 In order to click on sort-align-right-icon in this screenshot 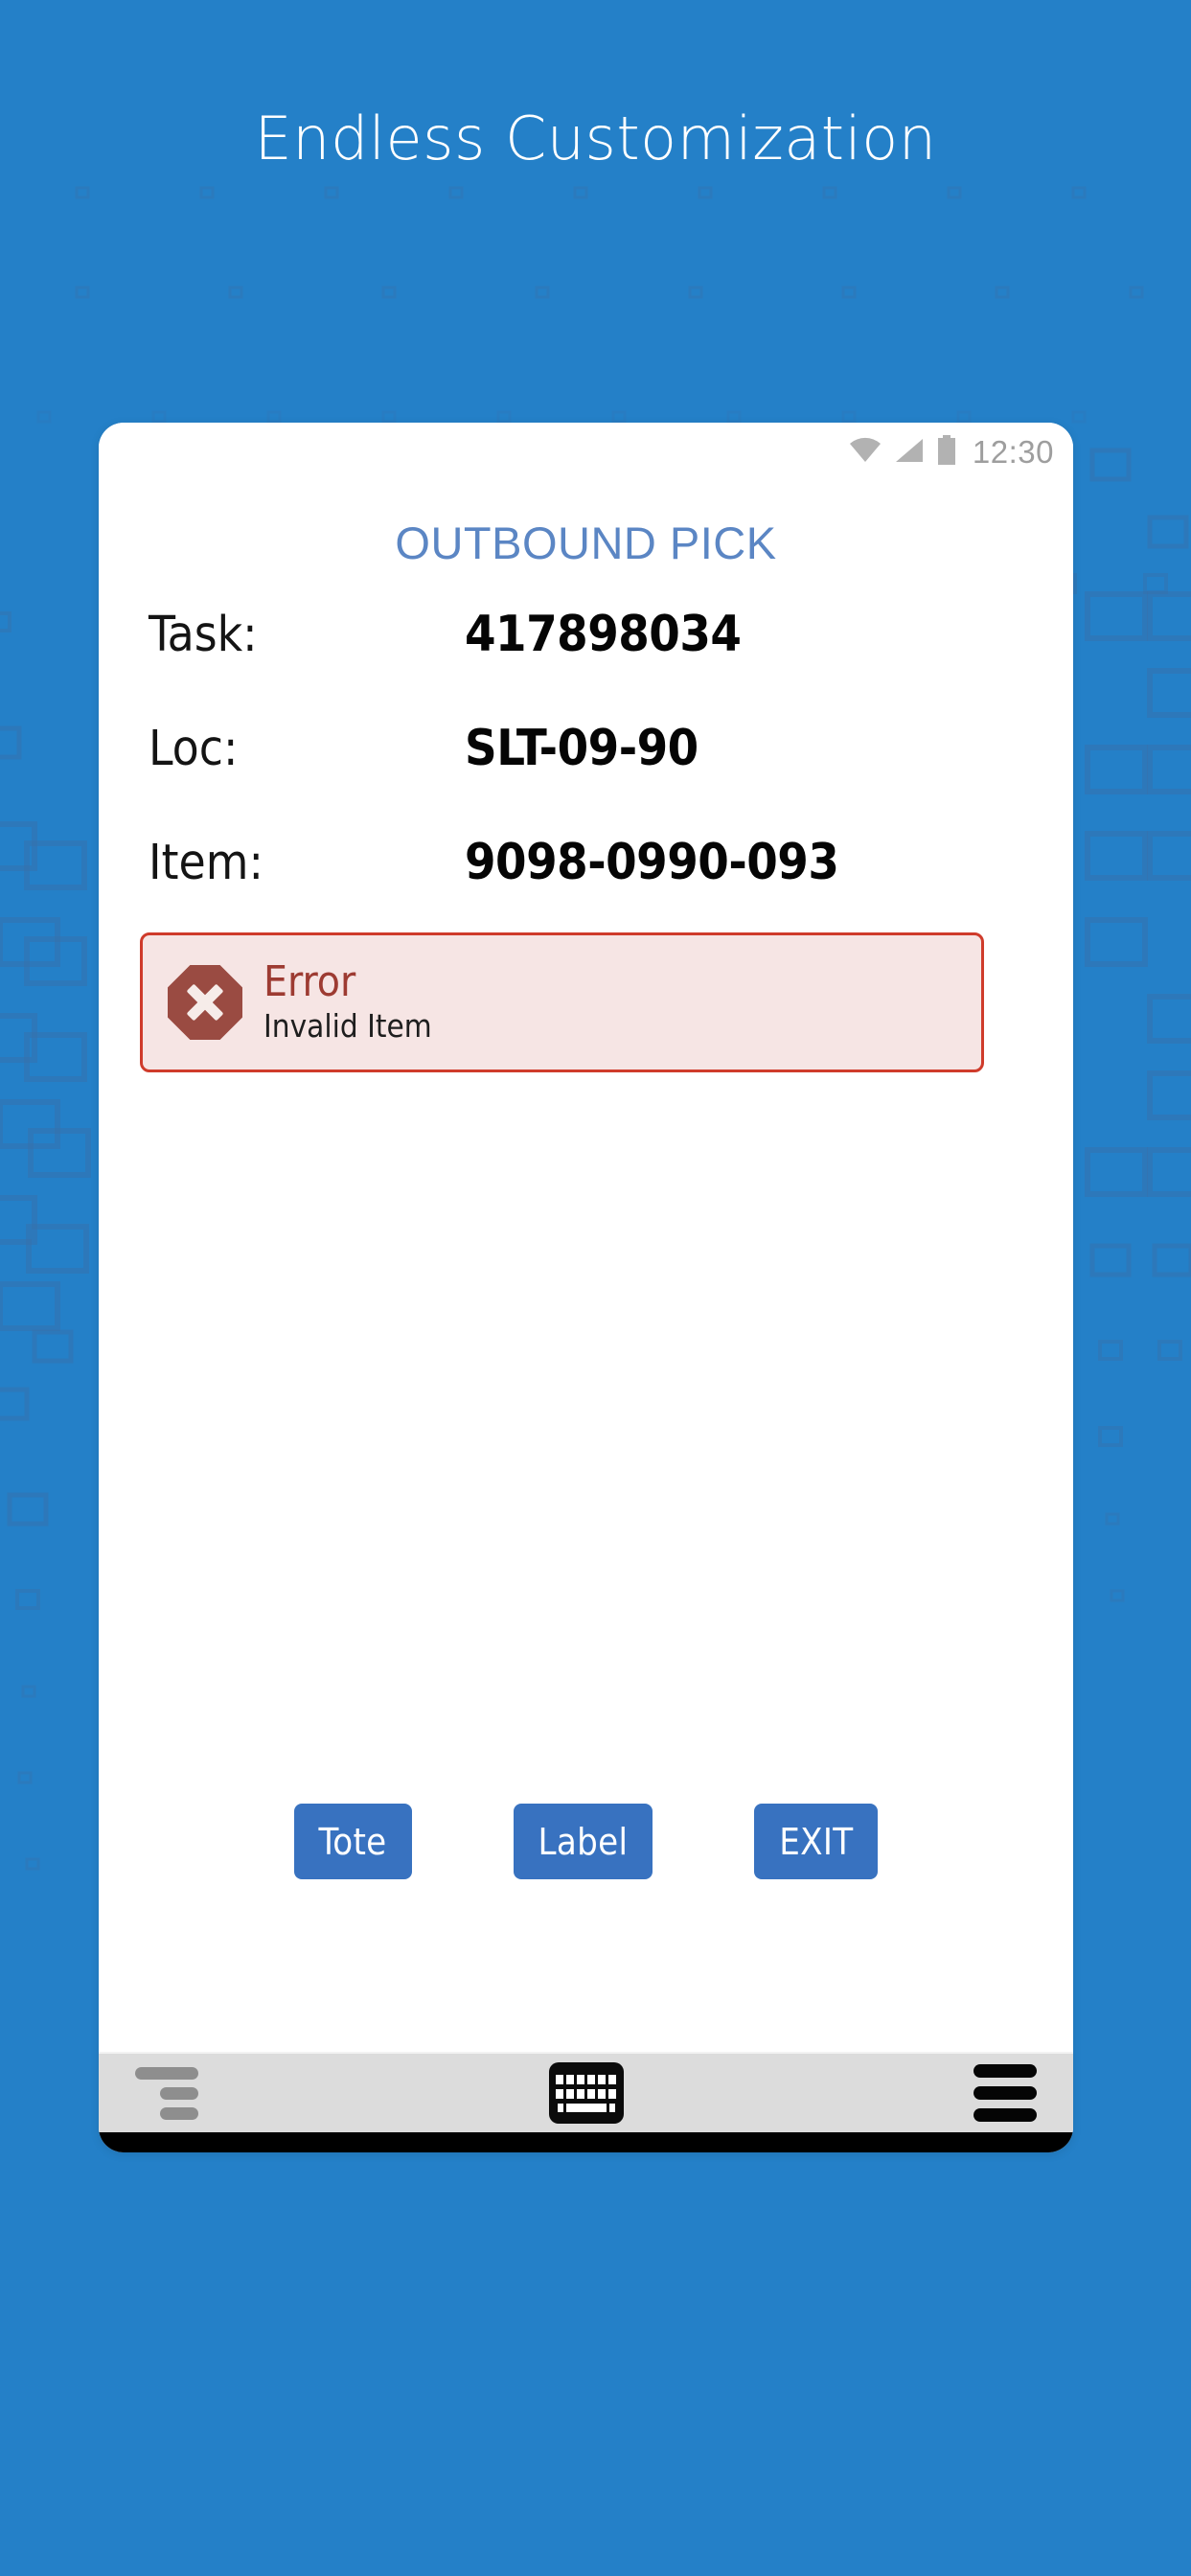, I will do `click(166, 2093)`.